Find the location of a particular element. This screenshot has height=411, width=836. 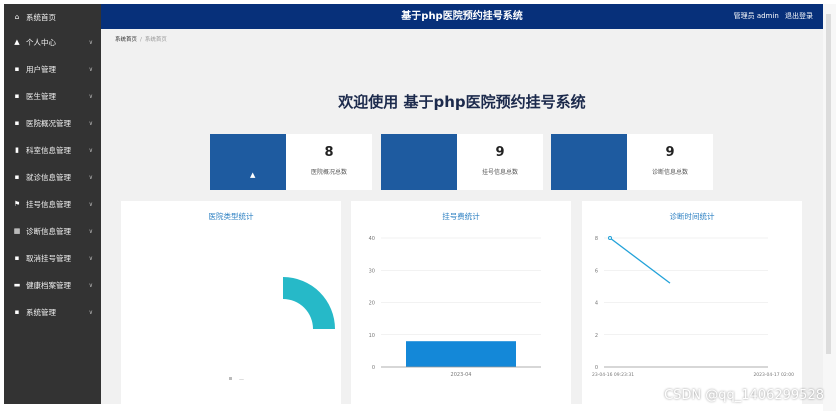

sidebar-item: ▬ 健康档案管理 ∨ is located at coordinates (52, 285).